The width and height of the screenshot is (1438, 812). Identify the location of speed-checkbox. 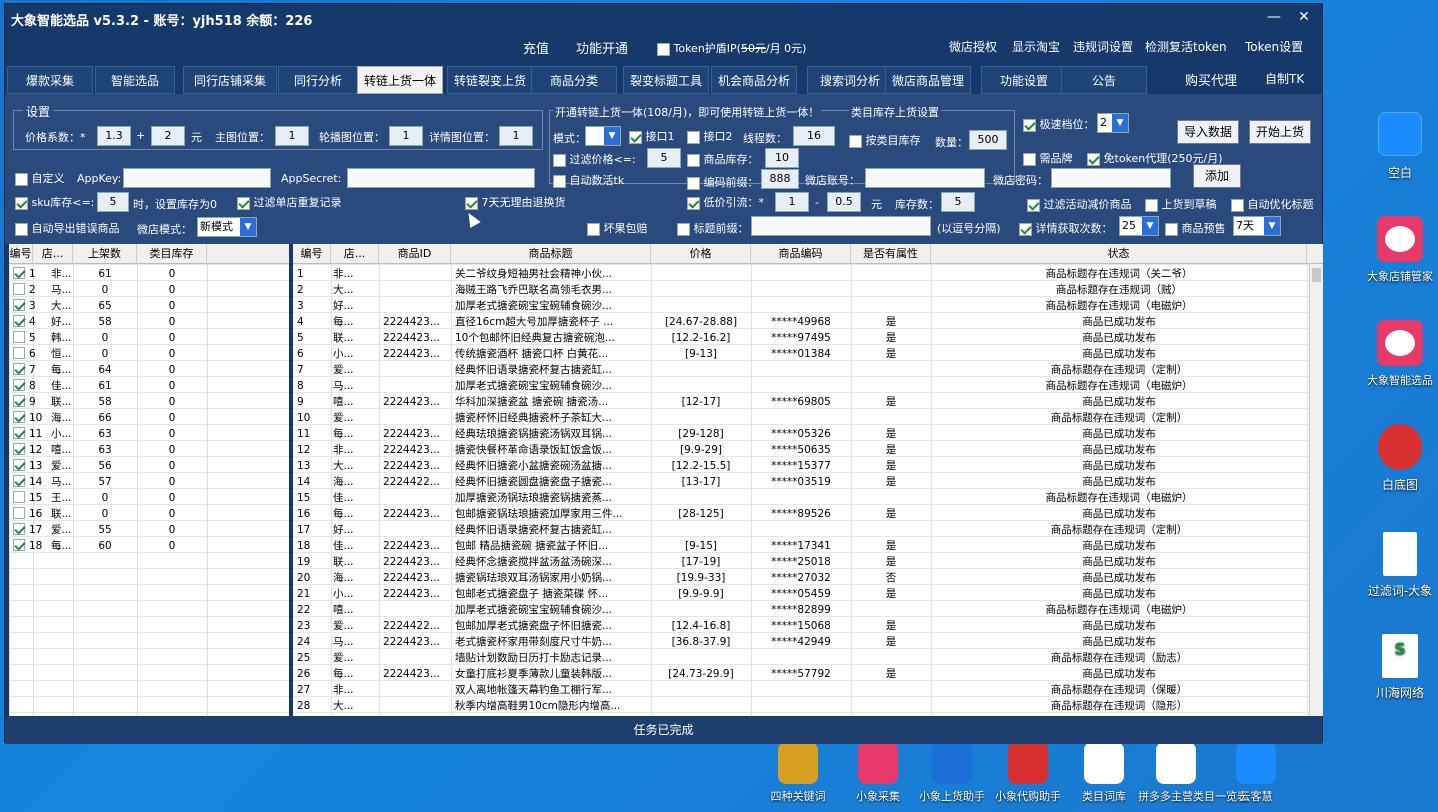
(1029, 125).